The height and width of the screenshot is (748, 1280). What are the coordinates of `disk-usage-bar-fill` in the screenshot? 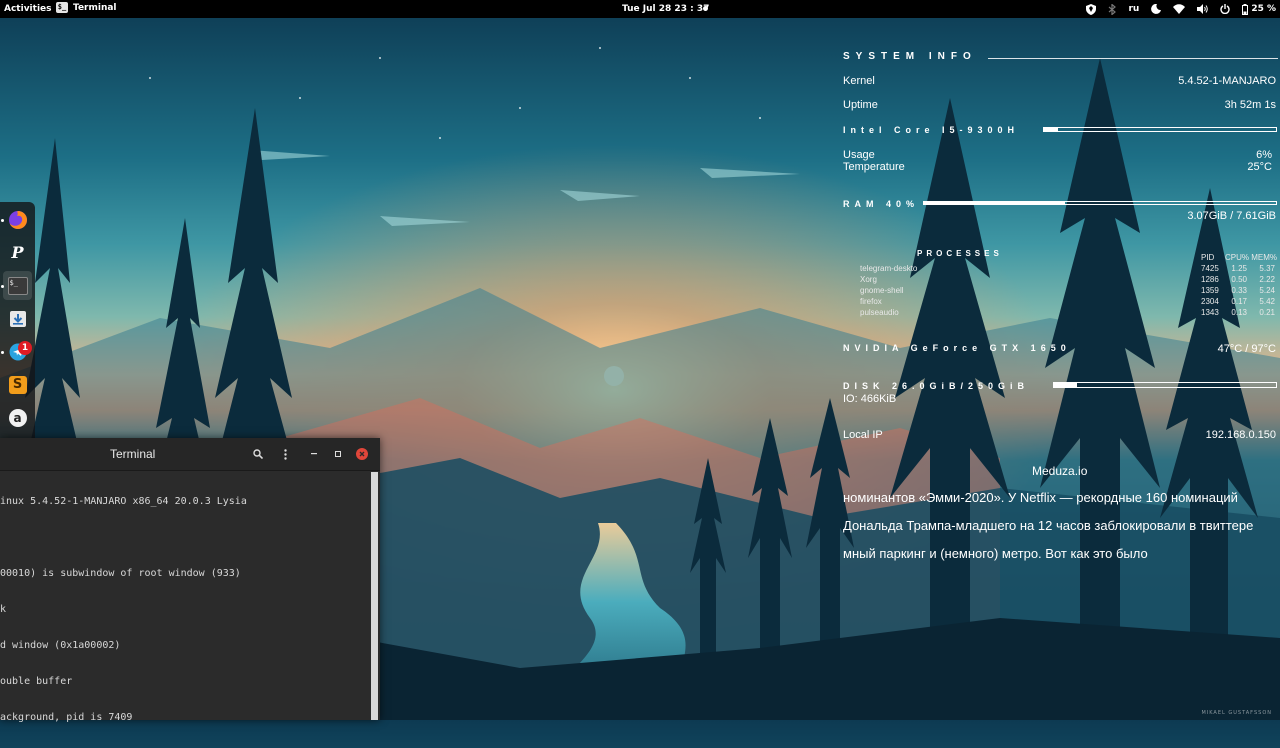 It's located at (1066, 385).